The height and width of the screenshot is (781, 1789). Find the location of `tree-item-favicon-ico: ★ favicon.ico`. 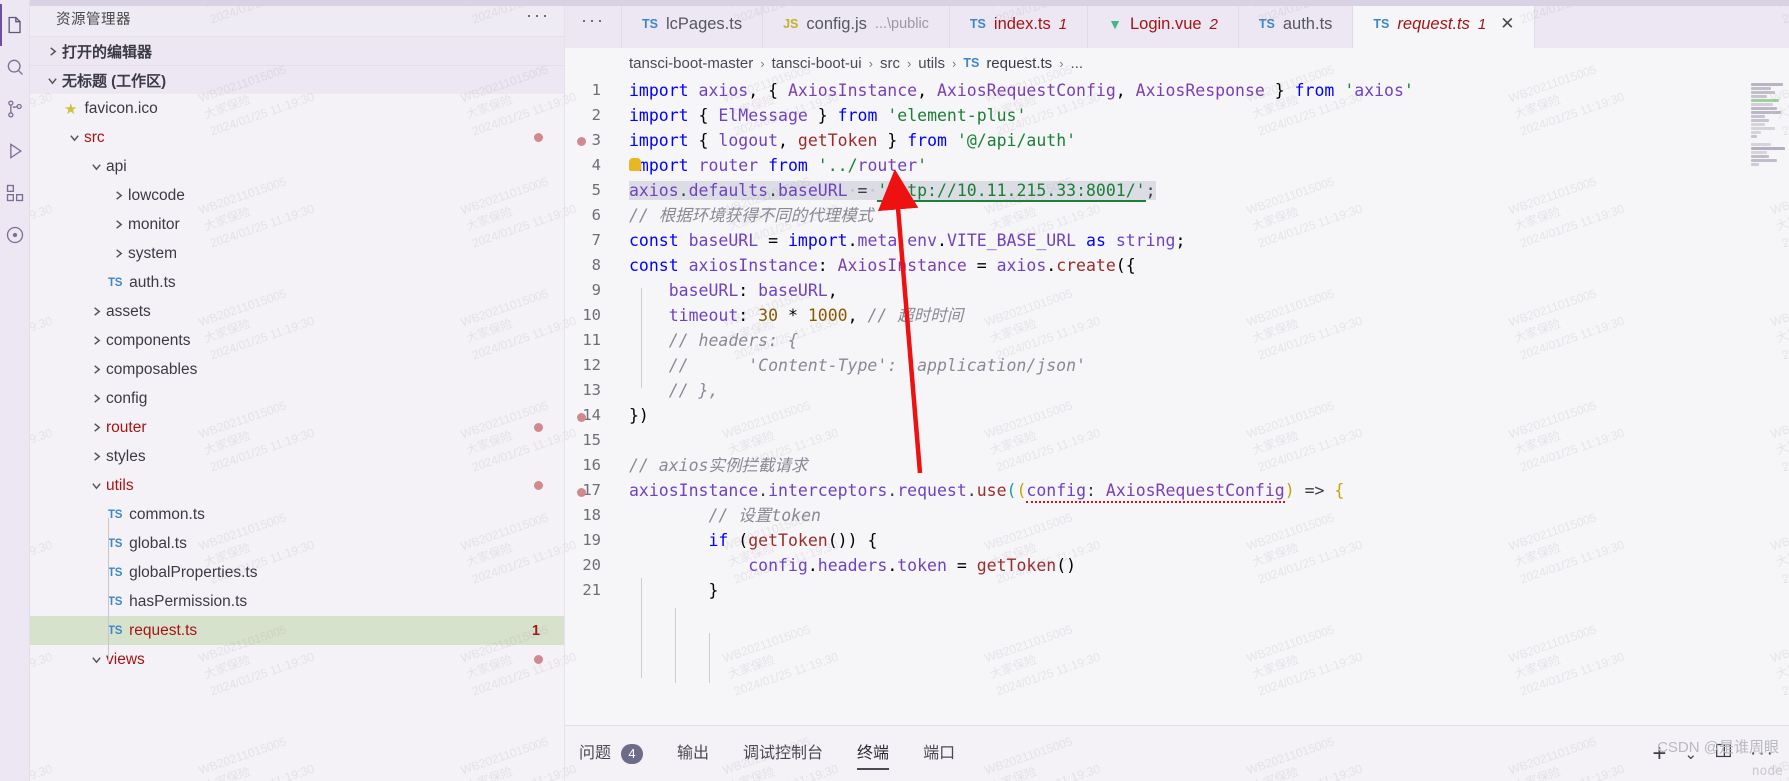

tree-item-favicon-ico: ★ favicon.ico is located at coordinates (297, 108).